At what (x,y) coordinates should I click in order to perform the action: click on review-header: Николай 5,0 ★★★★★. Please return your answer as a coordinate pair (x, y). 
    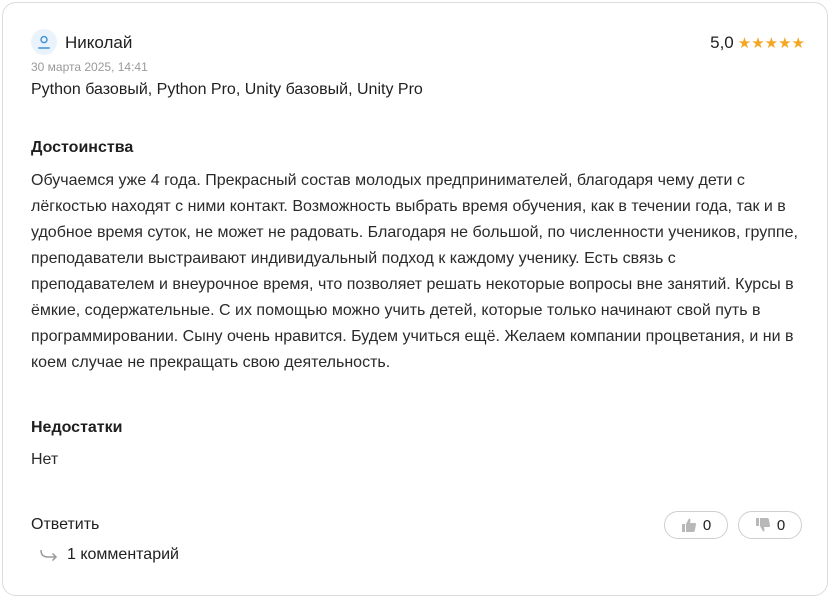
    Looking at the image, I should click on (418, 44).